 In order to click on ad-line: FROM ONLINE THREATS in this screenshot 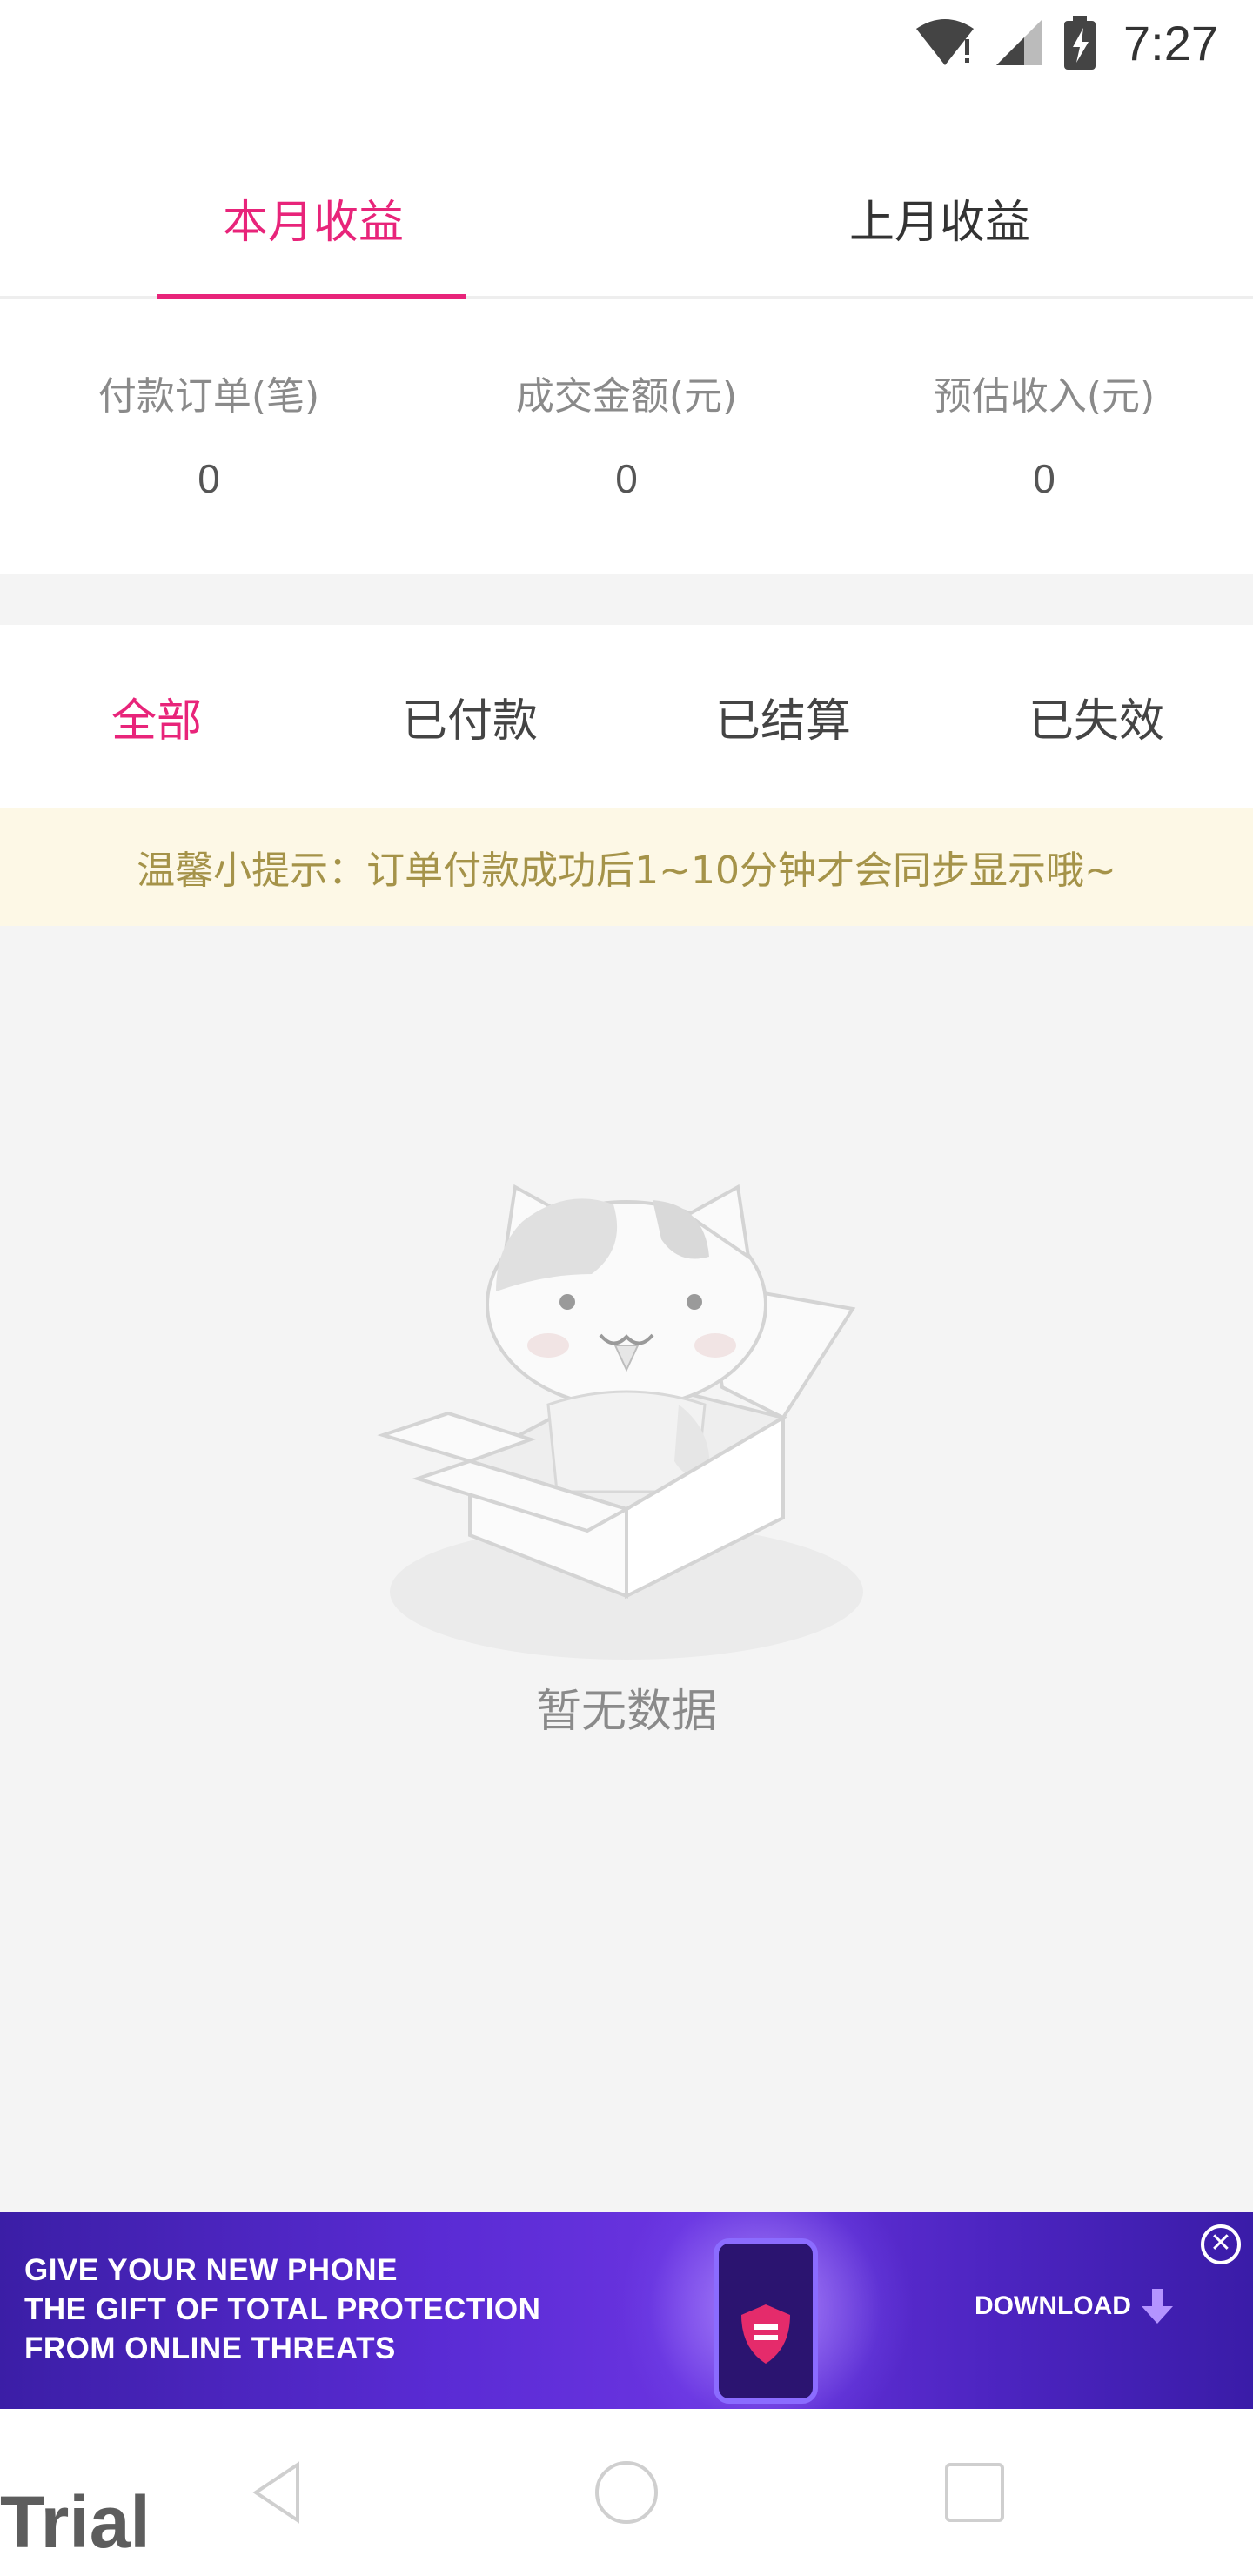, I will do `click(210, 2348)`.